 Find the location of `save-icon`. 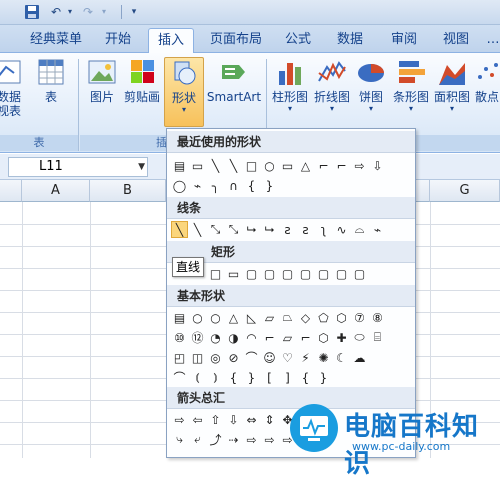

save-icon is located at coordinates (32, 12).